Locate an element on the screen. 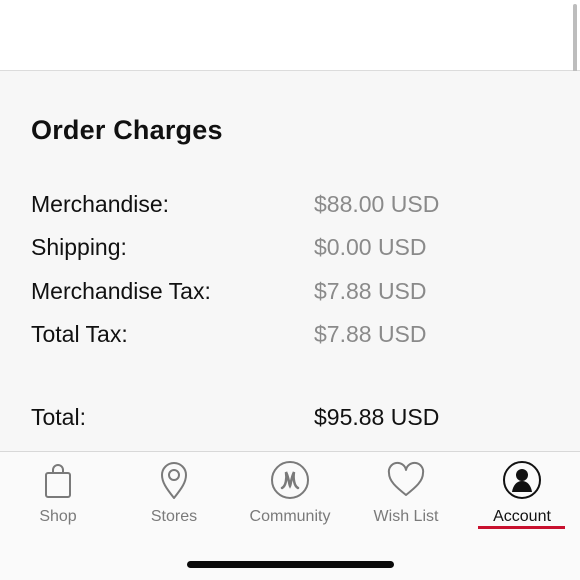  tab-label: Community is located at coordinates (290, 516).